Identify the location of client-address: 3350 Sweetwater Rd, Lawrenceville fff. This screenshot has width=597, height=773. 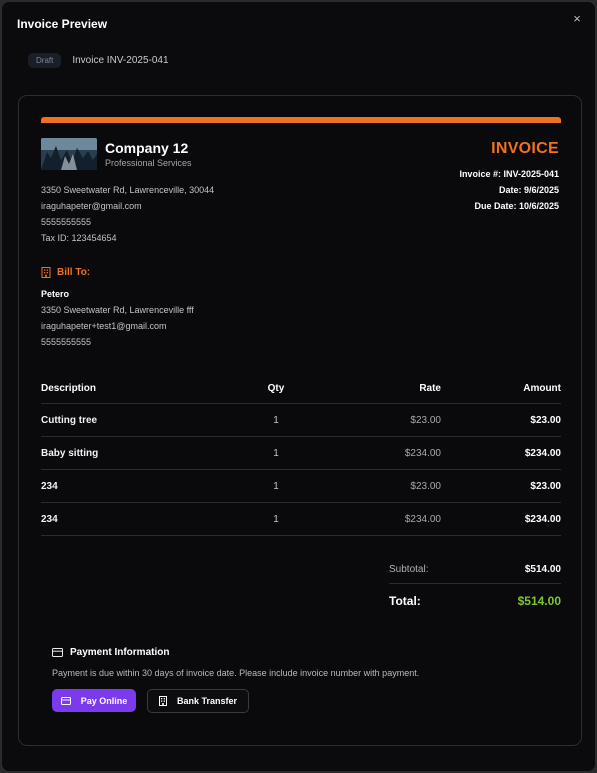
(117, 310).